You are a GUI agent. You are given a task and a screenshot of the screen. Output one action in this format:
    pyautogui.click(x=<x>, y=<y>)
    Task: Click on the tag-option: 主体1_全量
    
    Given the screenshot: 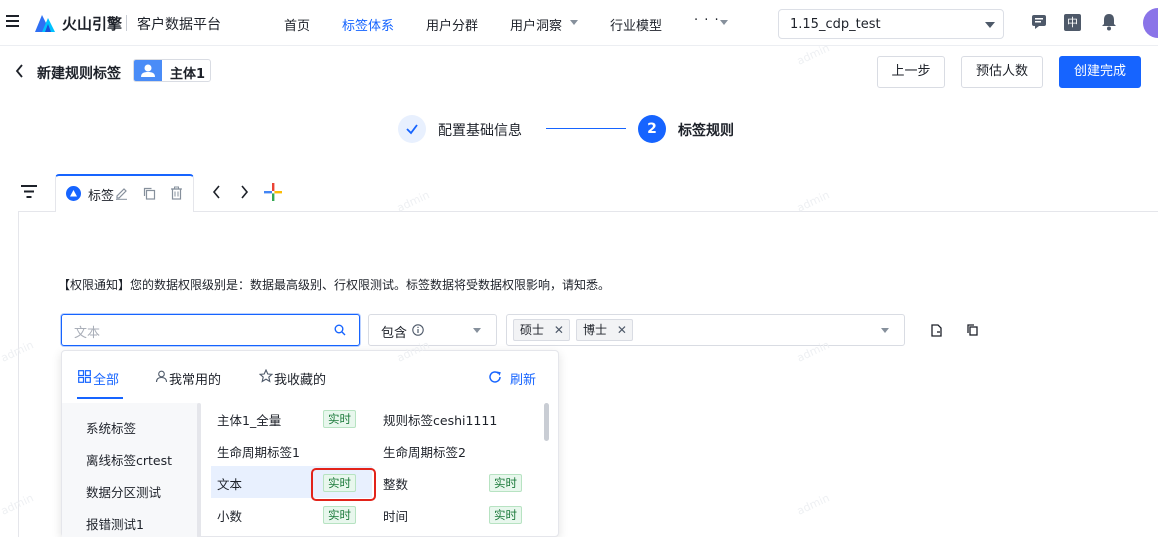 What is the action you would take?
    pyautogui.click(x=249, y=419)
    